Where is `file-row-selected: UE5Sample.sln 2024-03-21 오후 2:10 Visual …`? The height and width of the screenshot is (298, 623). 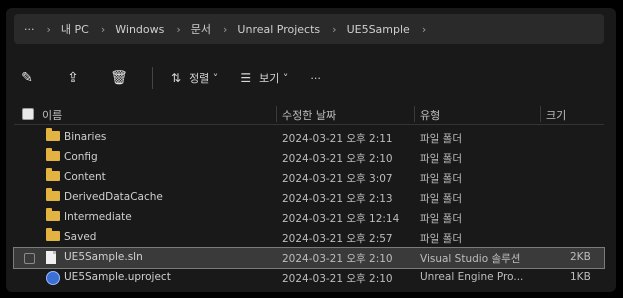
file-row-selected: UE5Sample.sln 2024-03-21 오후 2:10 Visual … is located at coordinates (309, 258).